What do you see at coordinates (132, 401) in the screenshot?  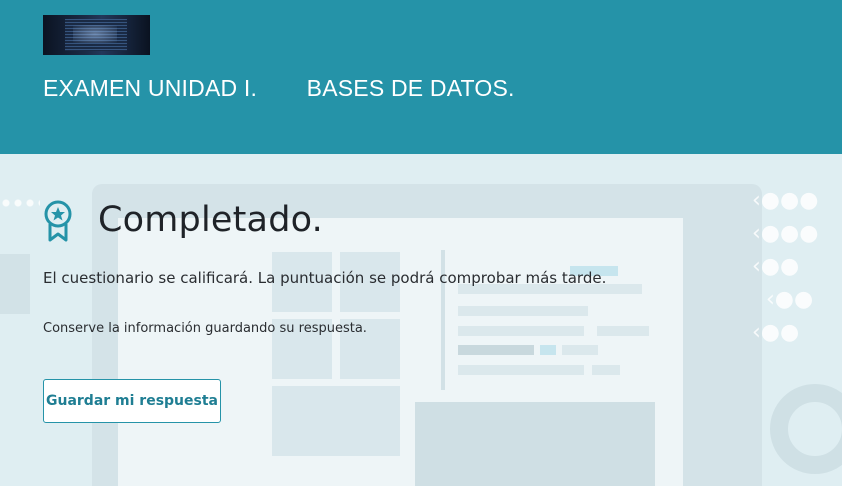 I see `save-response-button: Guardar mi respuesta` at bounding box center [132, 401].